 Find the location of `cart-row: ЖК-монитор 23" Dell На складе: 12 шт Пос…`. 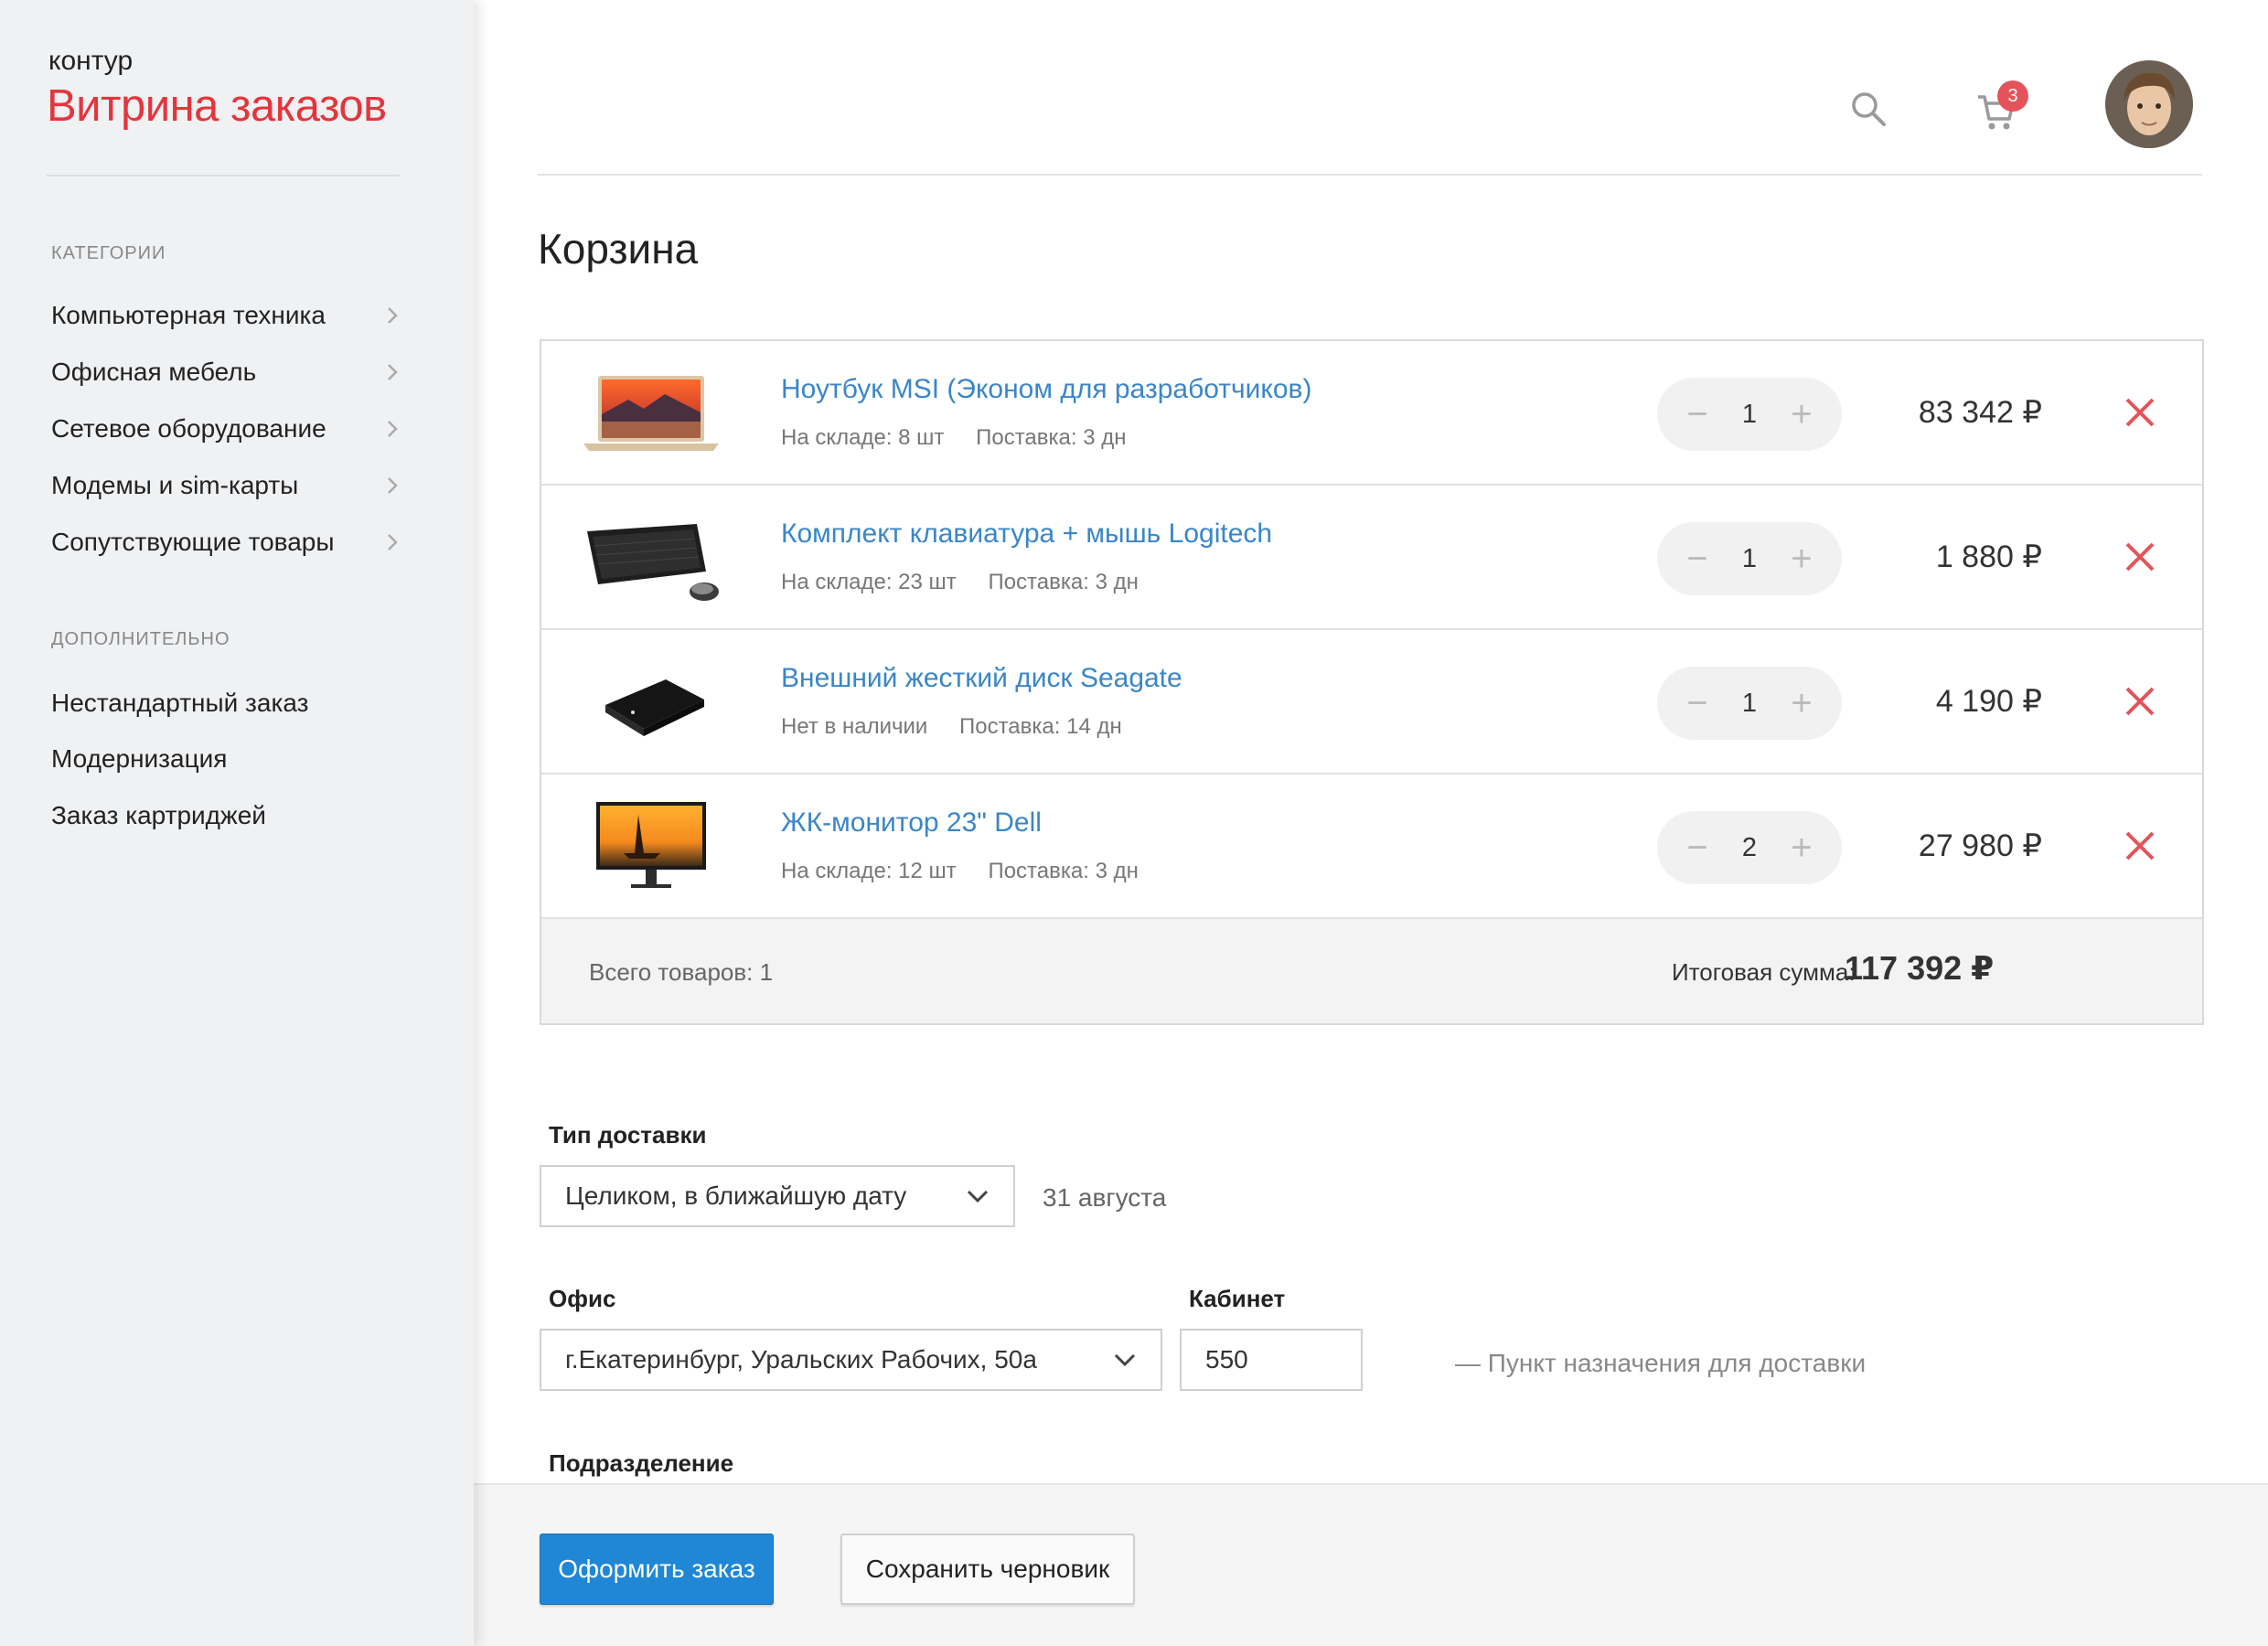

cart-row: ЖК-монитор 23" Dell На складе: 12 шт Пос… is located at coordinates (1371, 847).